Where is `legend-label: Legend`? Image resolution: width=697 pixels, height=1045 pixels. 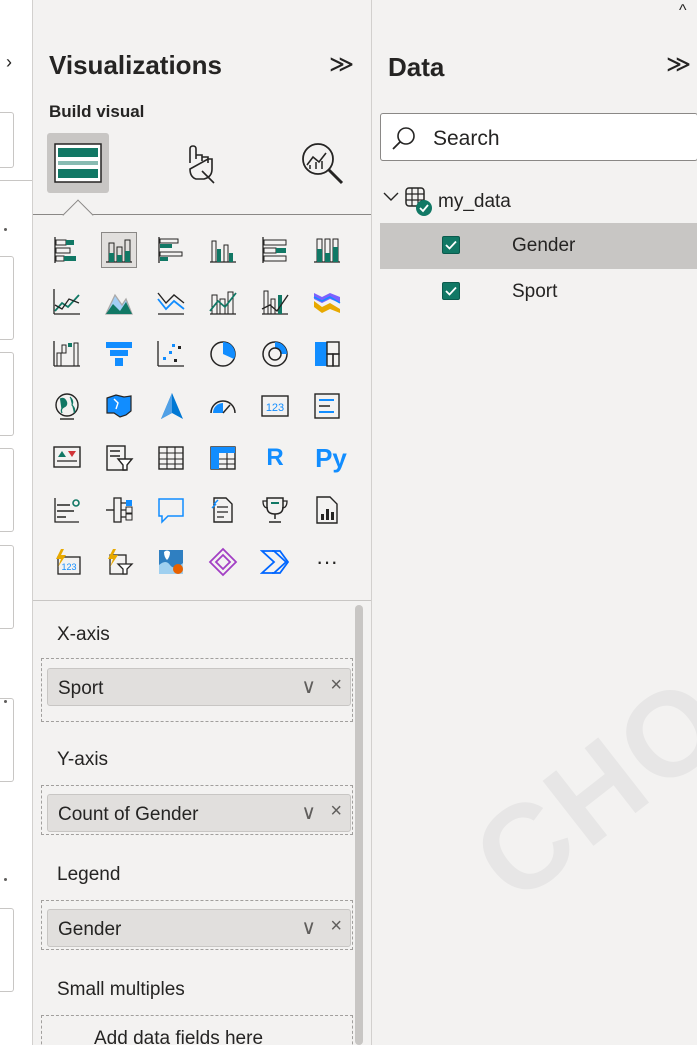 legend-label: Legend is located at coordinates (89, 874).